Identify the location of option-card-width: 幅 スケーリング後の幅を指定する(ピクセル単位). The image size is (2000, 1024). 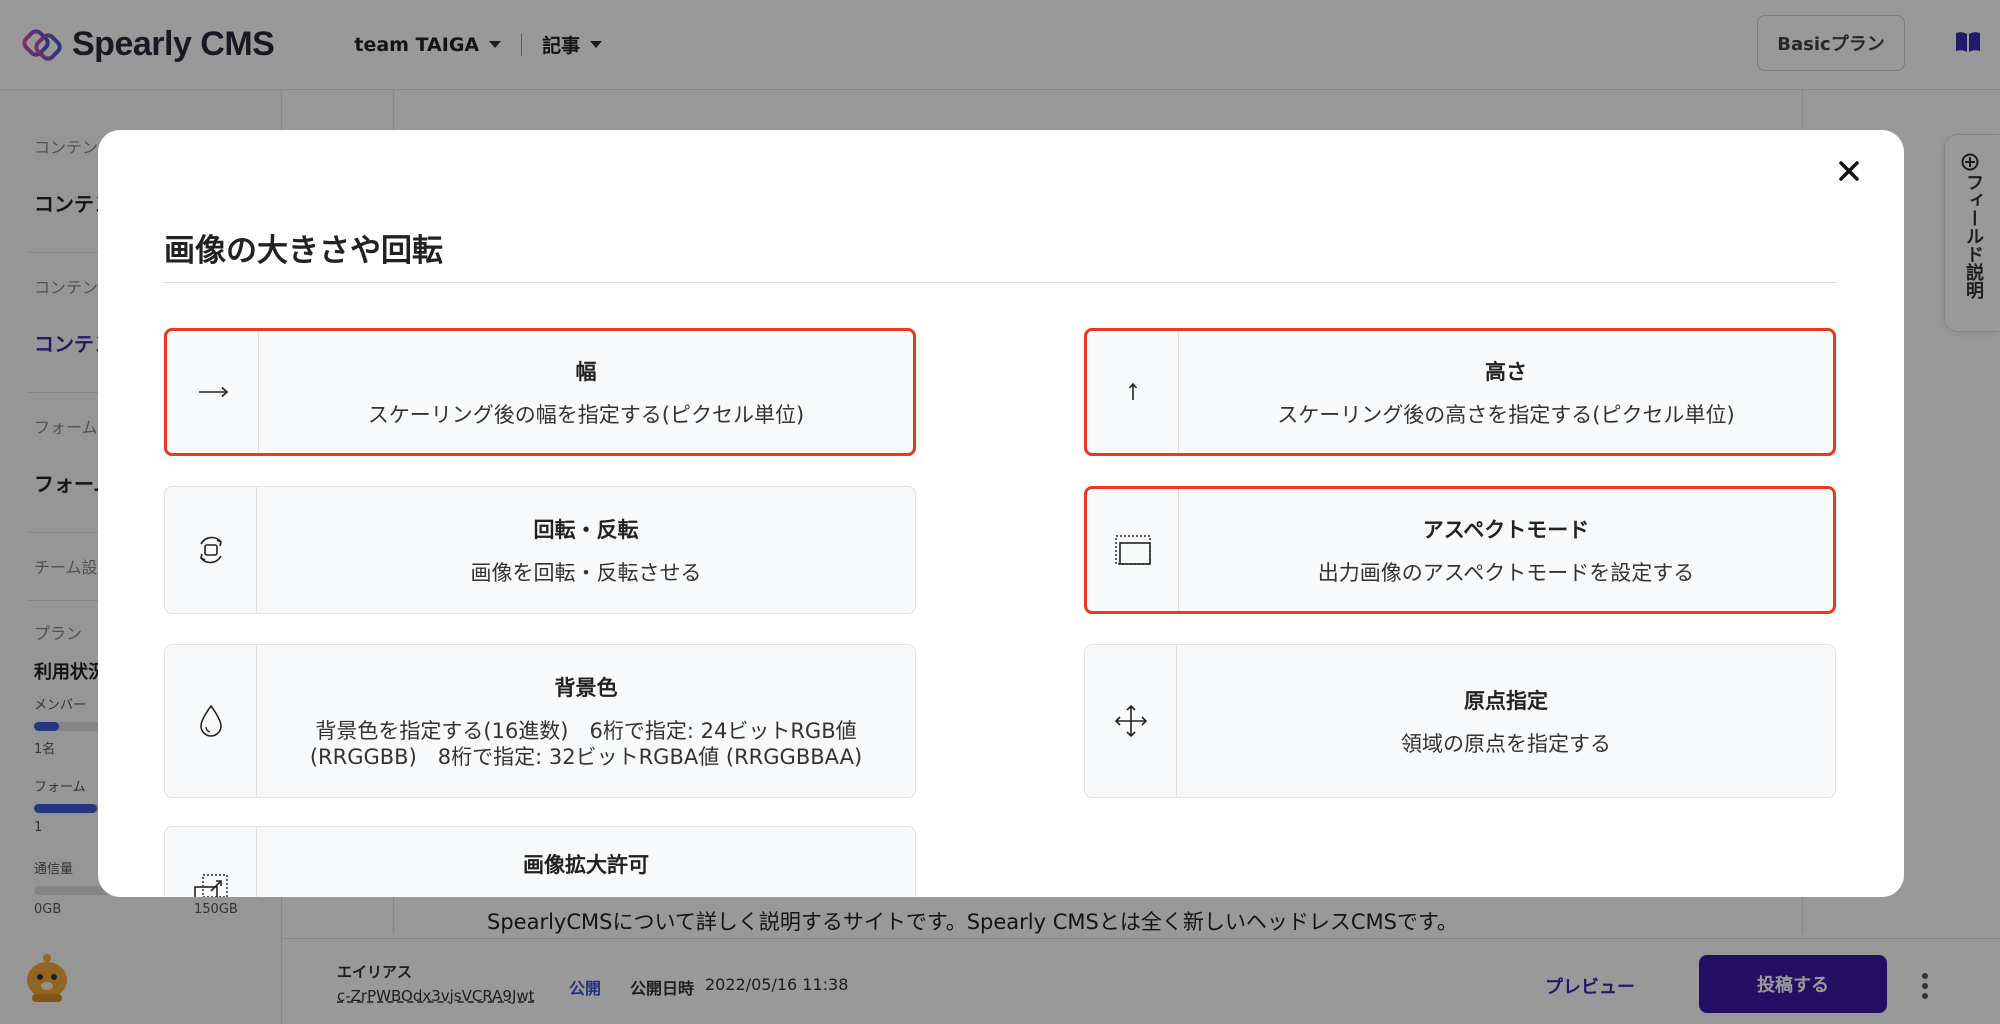
(540, 392).